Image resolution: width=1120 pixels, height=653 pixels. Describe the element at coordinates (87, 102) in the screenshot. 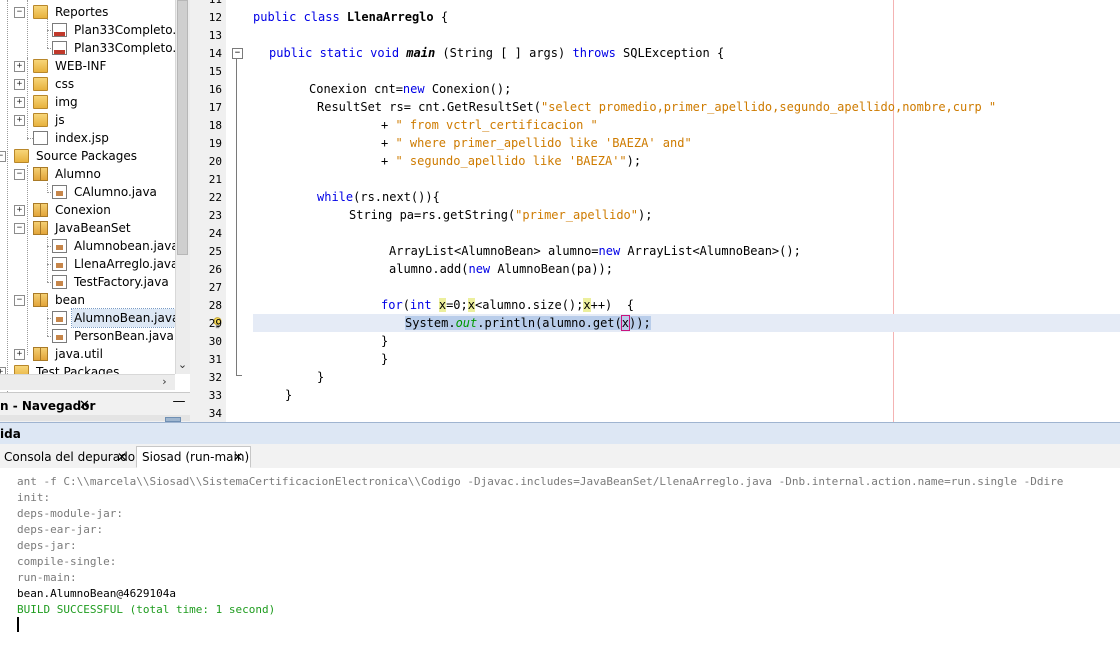

I see `tree-item-img: + img` at that location.